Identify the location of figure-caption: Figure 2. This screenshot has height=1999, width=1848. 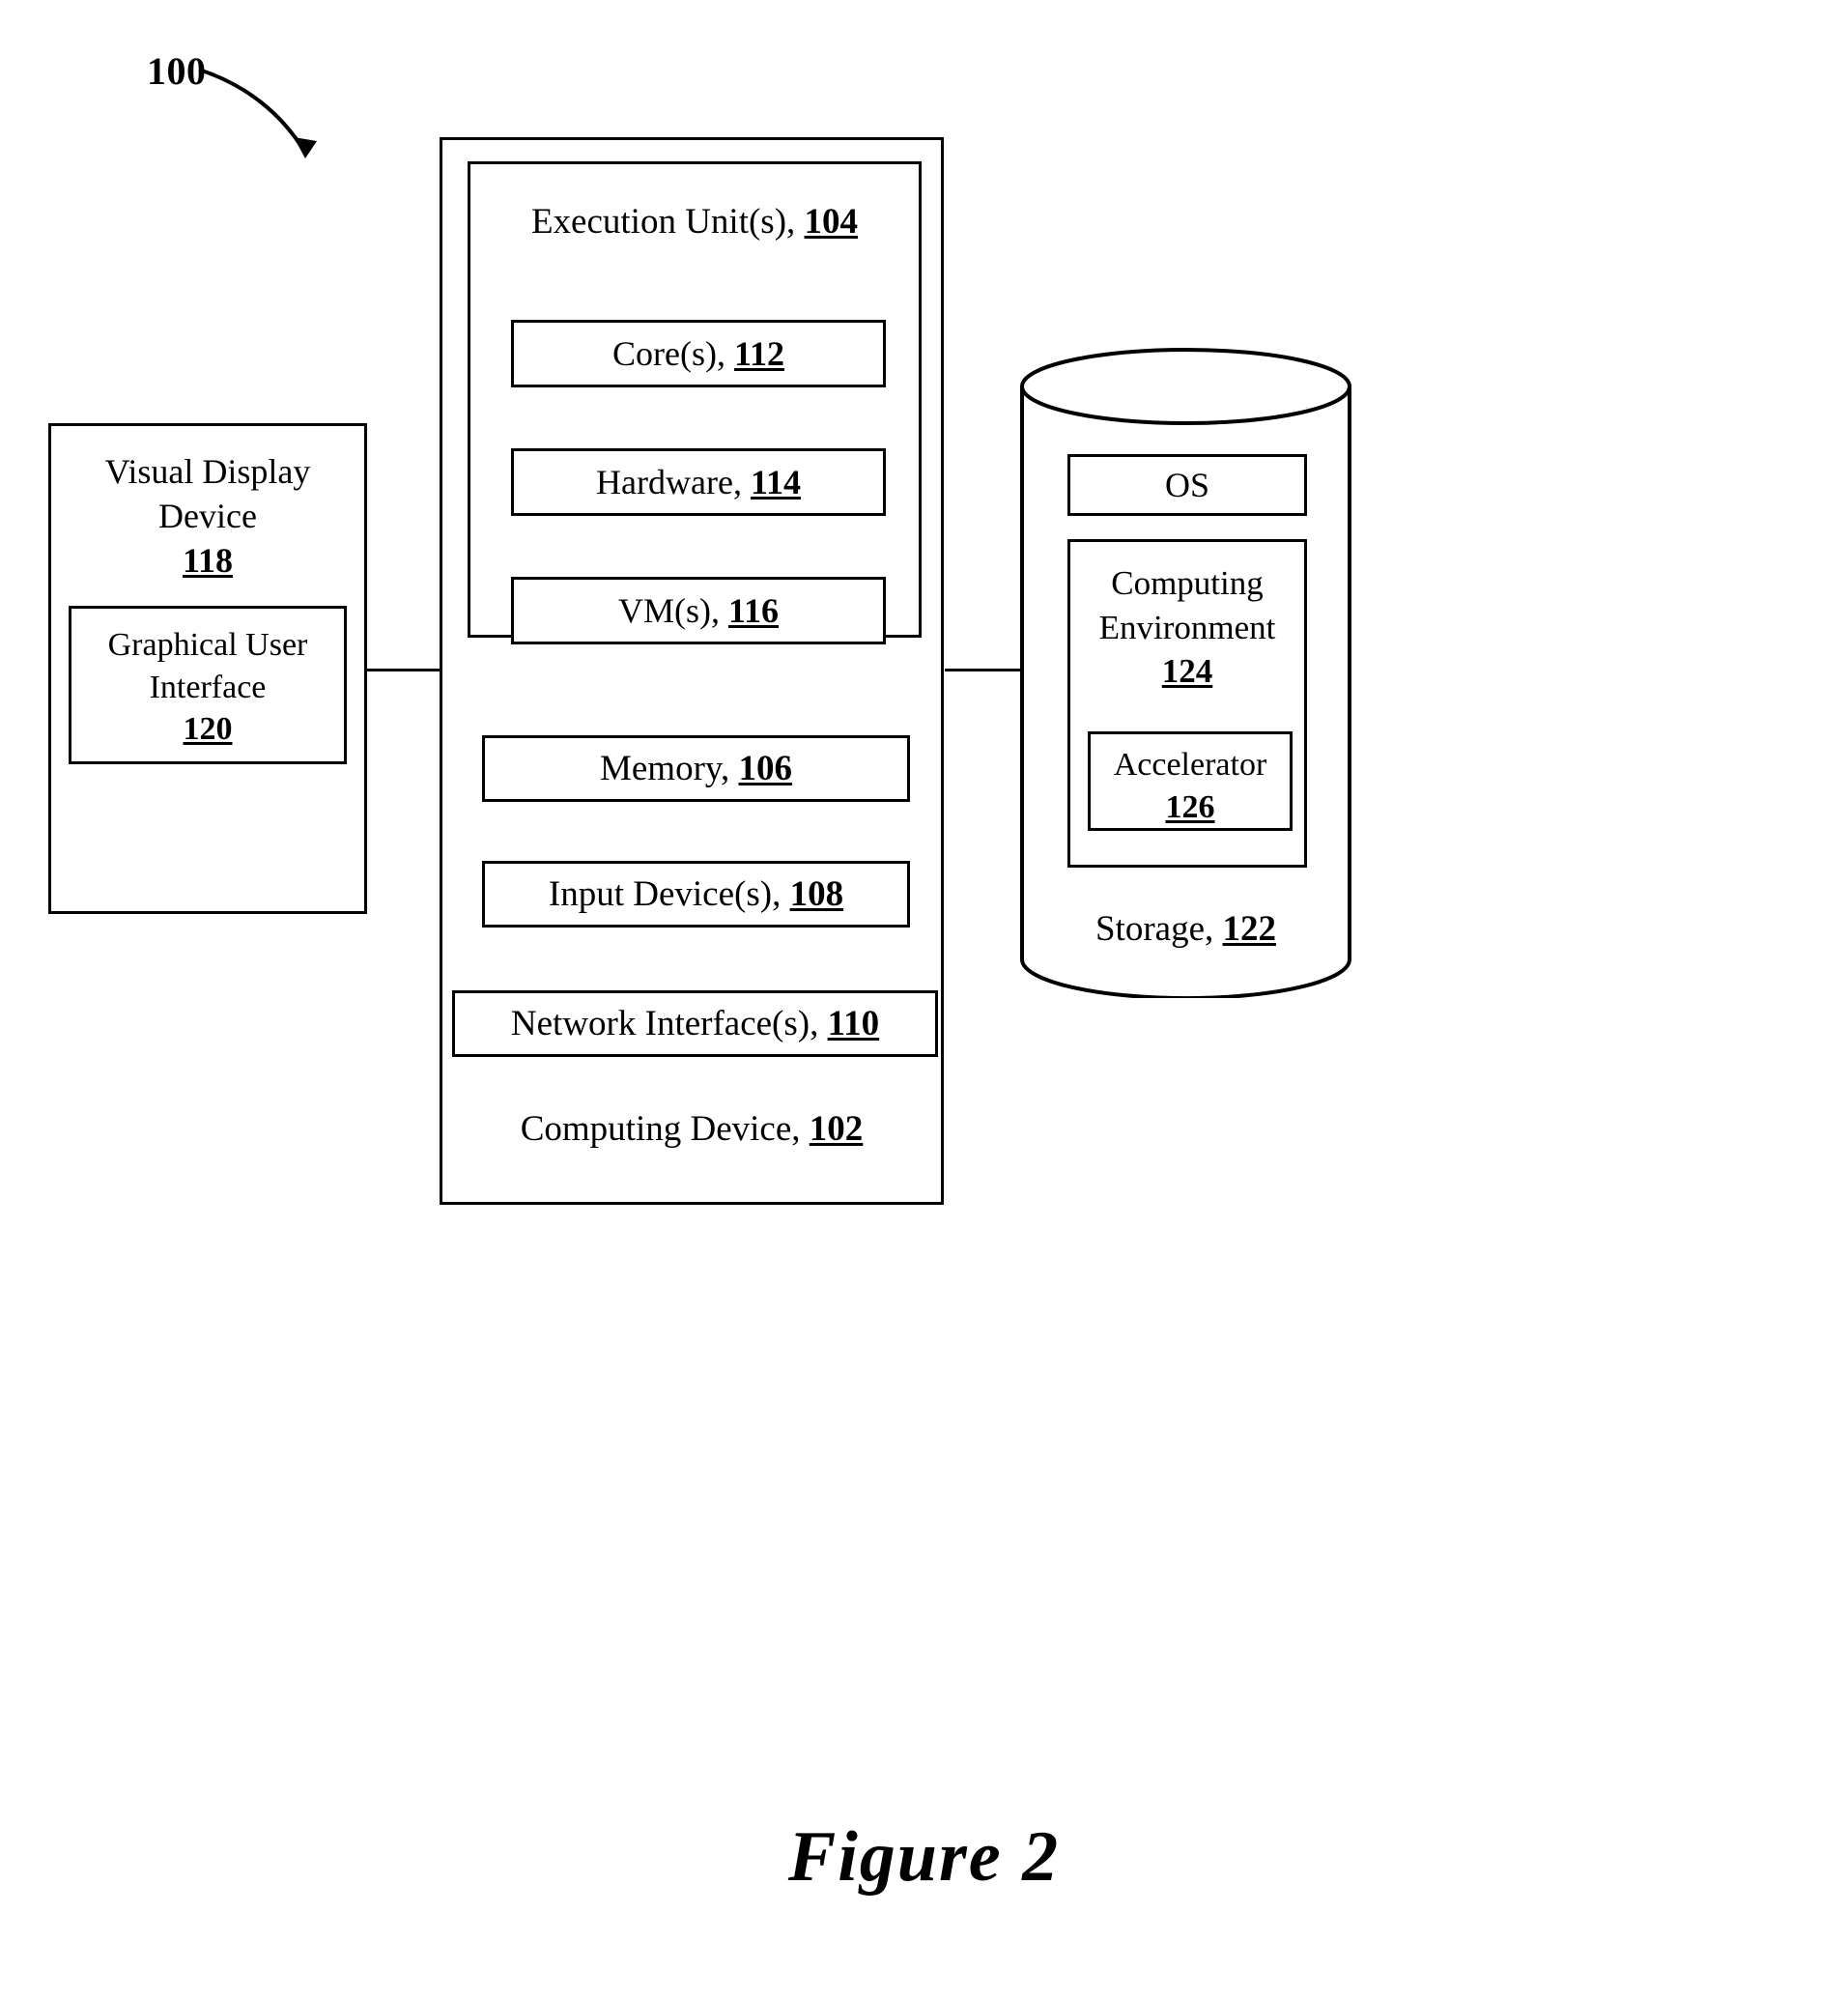
(924, 1857).